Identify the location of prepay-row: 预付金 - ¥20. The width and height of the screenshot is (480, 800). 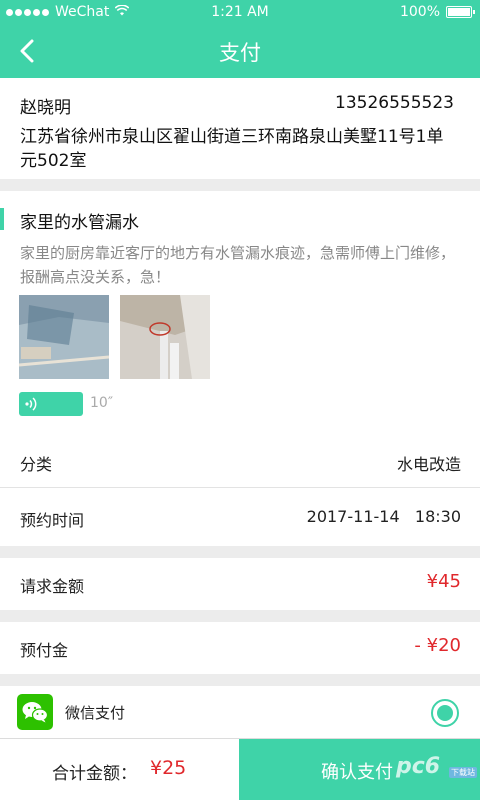
(240, 648).